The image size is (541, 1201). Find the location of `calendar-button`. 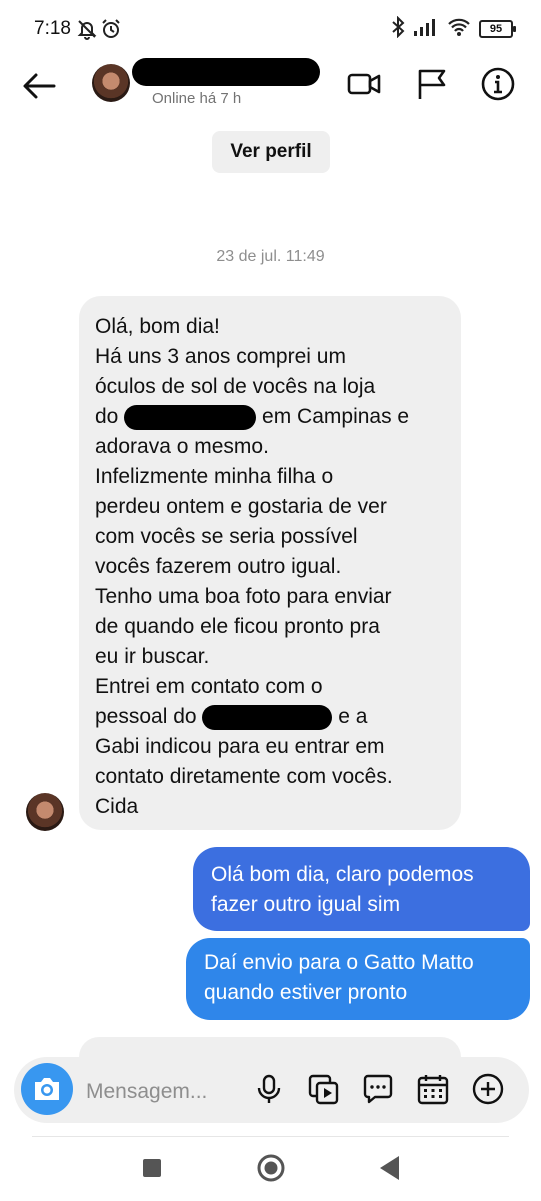

calendar-button is located at coordinates (433, 1089).